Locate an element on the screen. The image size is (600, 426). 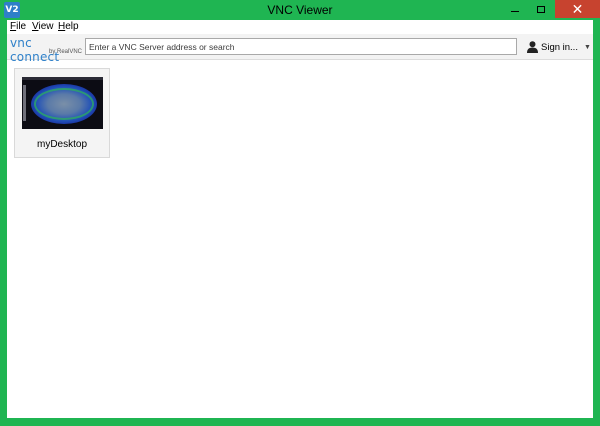
minimize-button is located at coordinates (515, 9).